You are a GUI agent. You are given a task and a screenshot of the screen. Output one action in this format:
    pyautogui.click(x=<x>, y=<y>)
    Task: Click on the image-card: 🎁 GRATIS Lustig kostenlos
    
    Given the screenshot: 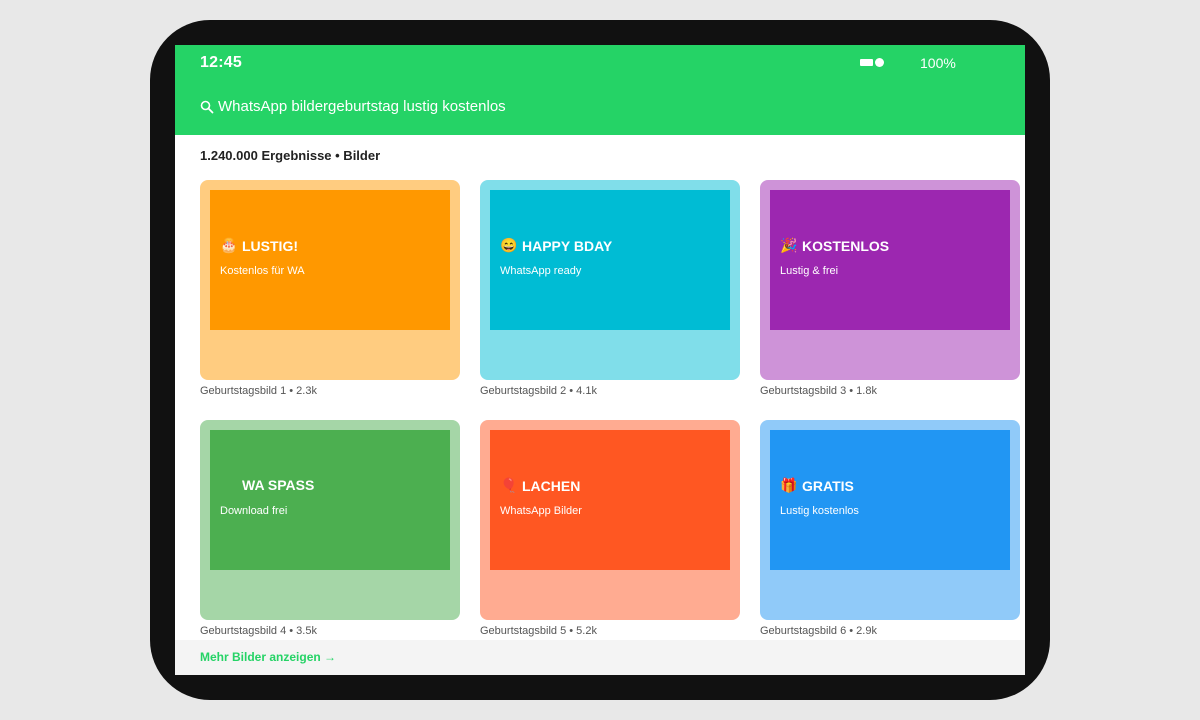 What is the action you would take?
    pyautogui.click(x=890, y=520)
    